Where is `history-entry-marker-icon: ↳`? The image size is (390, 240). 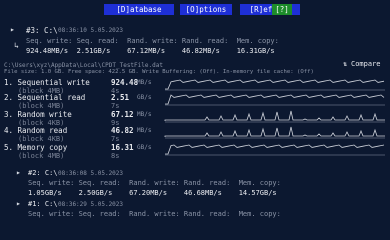
history-entry-marker-icon: ↳ is located at coordinates (16, 45).